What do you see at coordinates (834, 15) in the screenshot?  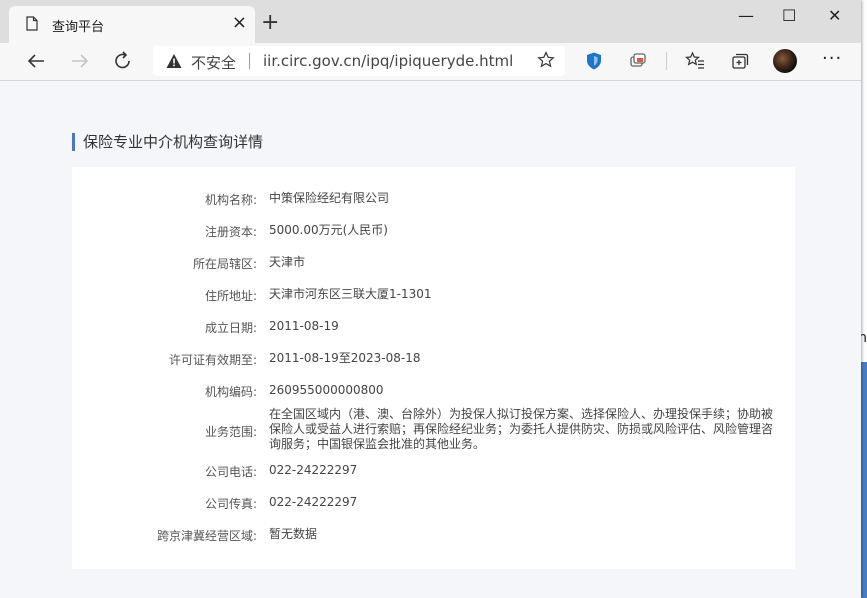 I see `close-window-button: ✕` at bounding box center [834, 15].